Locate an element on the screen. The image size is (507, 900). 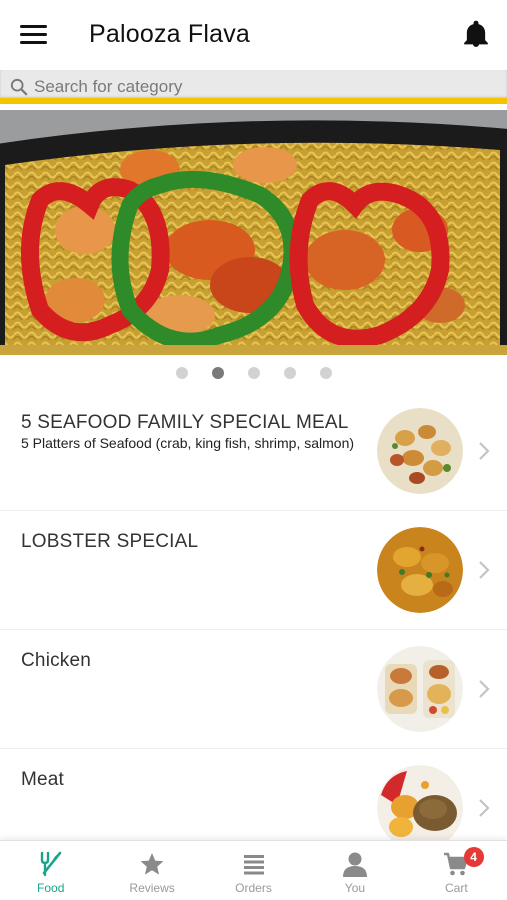
bell-icon is located at coordinates (476, 34).